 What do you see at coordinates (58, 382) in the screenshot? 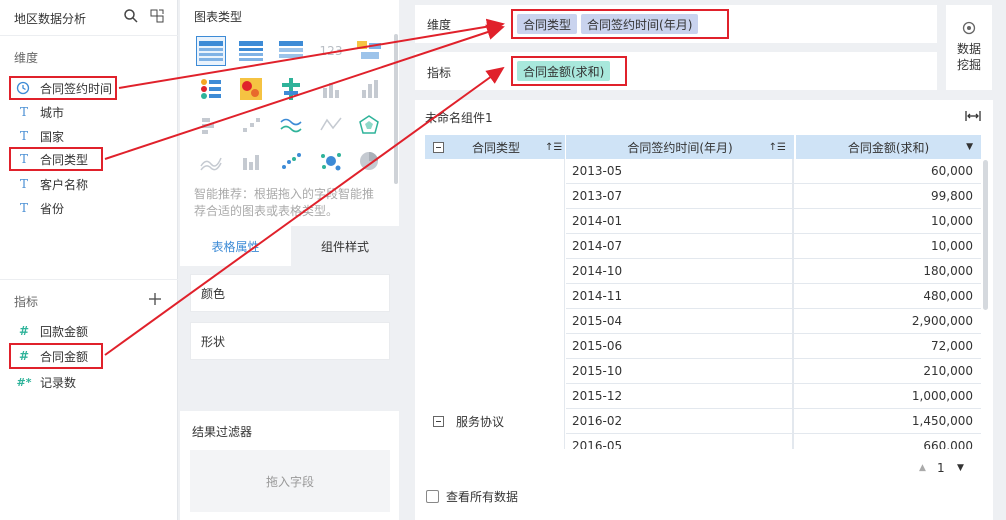
I see `field-label: 记录数` at bounding box center [58, 382].